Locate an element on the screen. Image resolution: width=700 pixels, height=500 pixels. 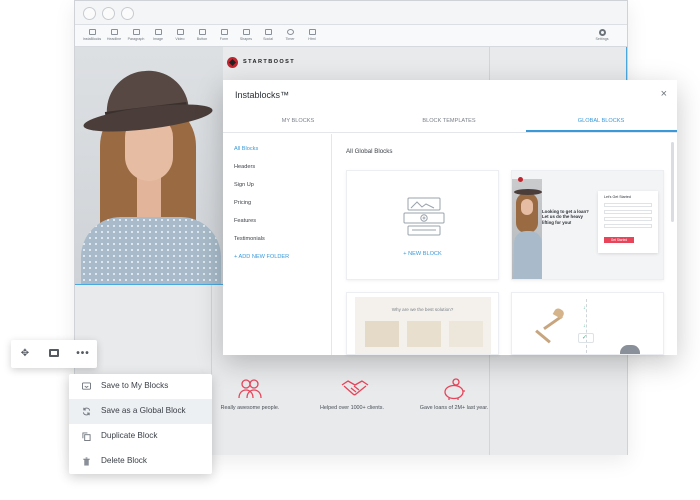
tab-my-blocks: MY BLOCKS is located at coordinates (298, 121).